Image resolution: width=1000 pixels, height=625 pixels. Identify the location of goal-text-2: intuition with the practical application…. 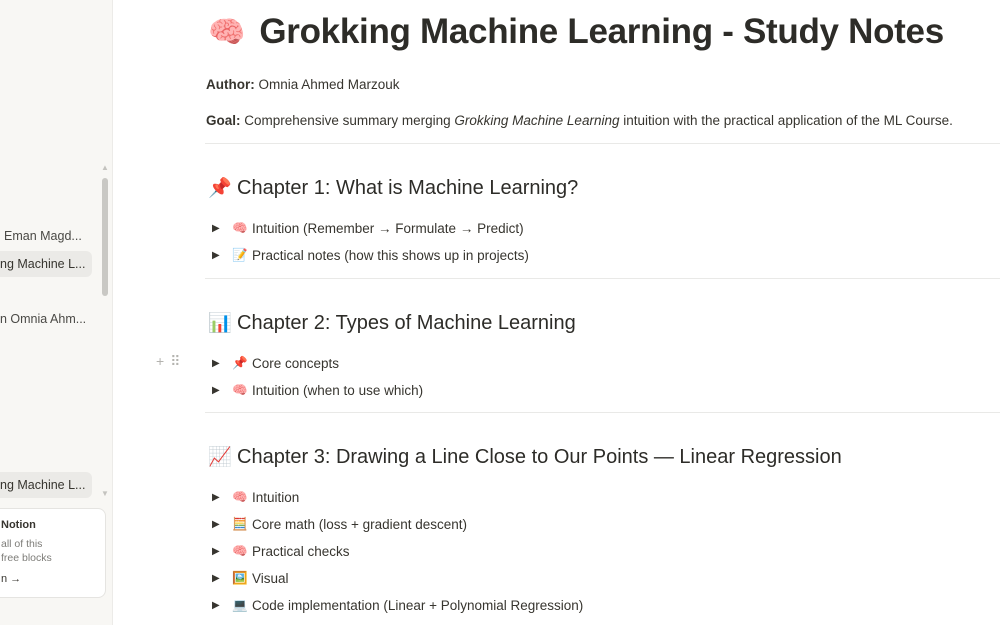
(788, 120).